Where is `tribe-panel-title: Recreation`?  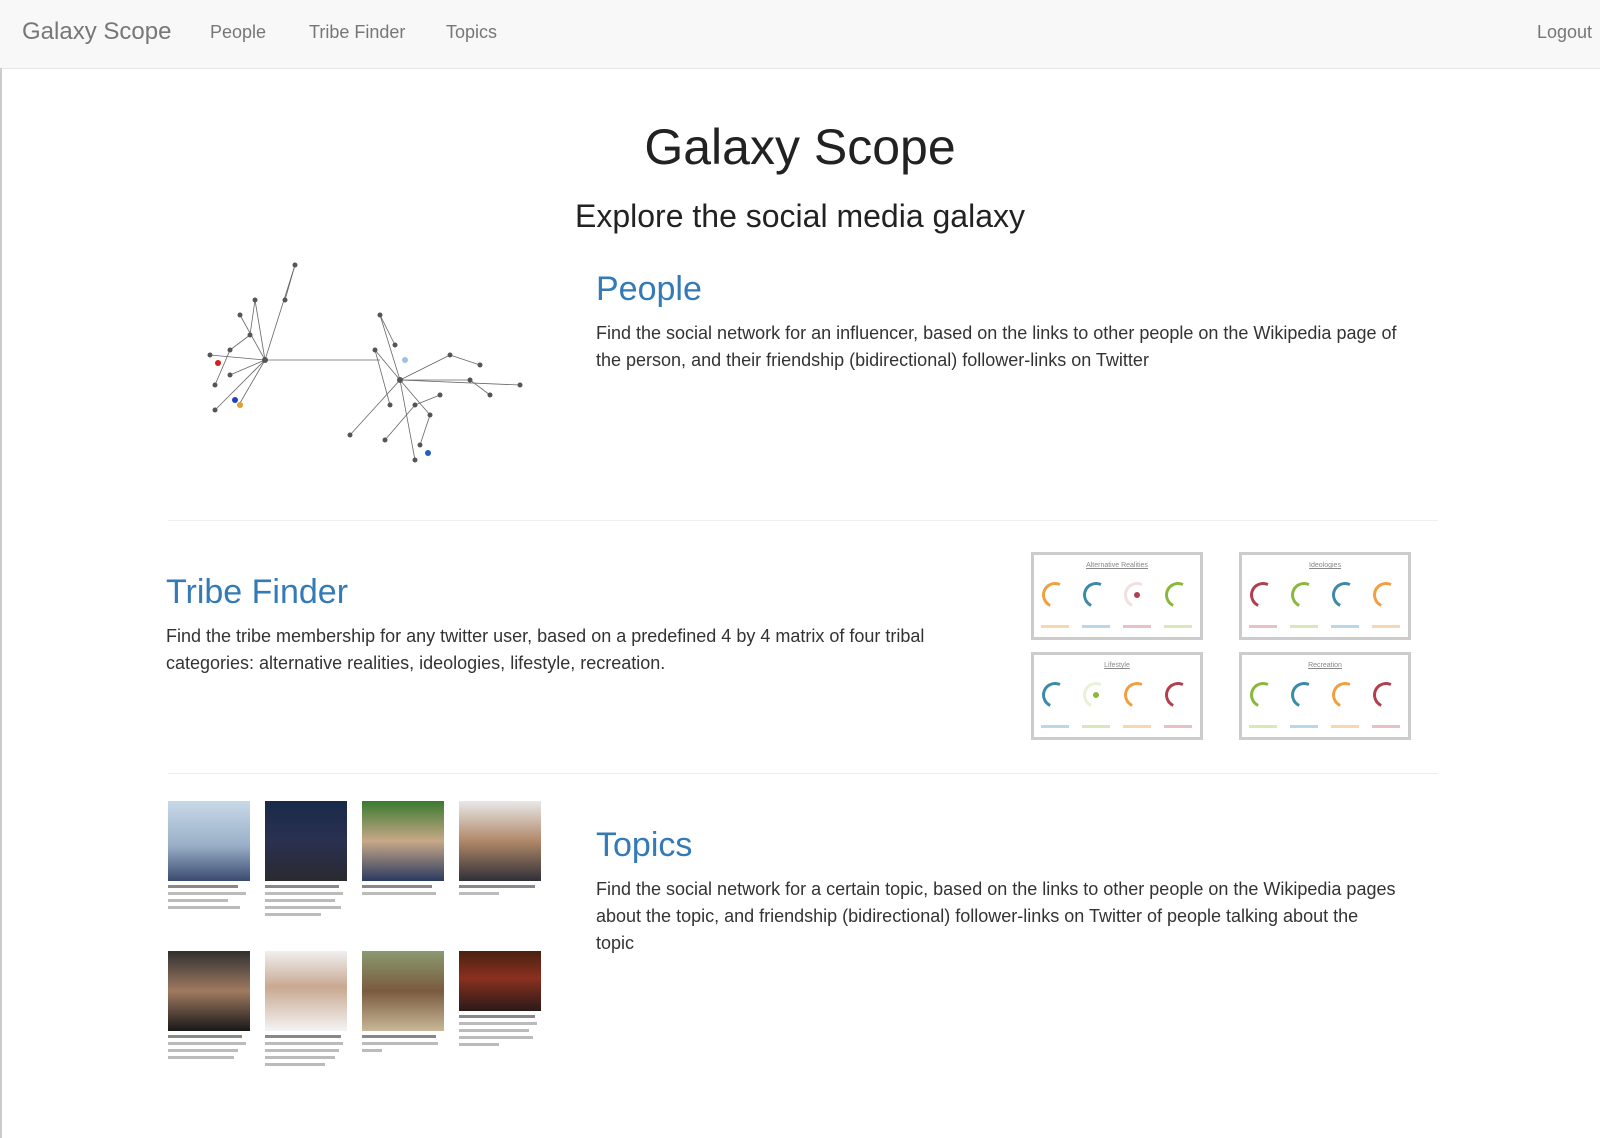
tribe-panel-title: Recreation is located at coordinates (1325, 665).